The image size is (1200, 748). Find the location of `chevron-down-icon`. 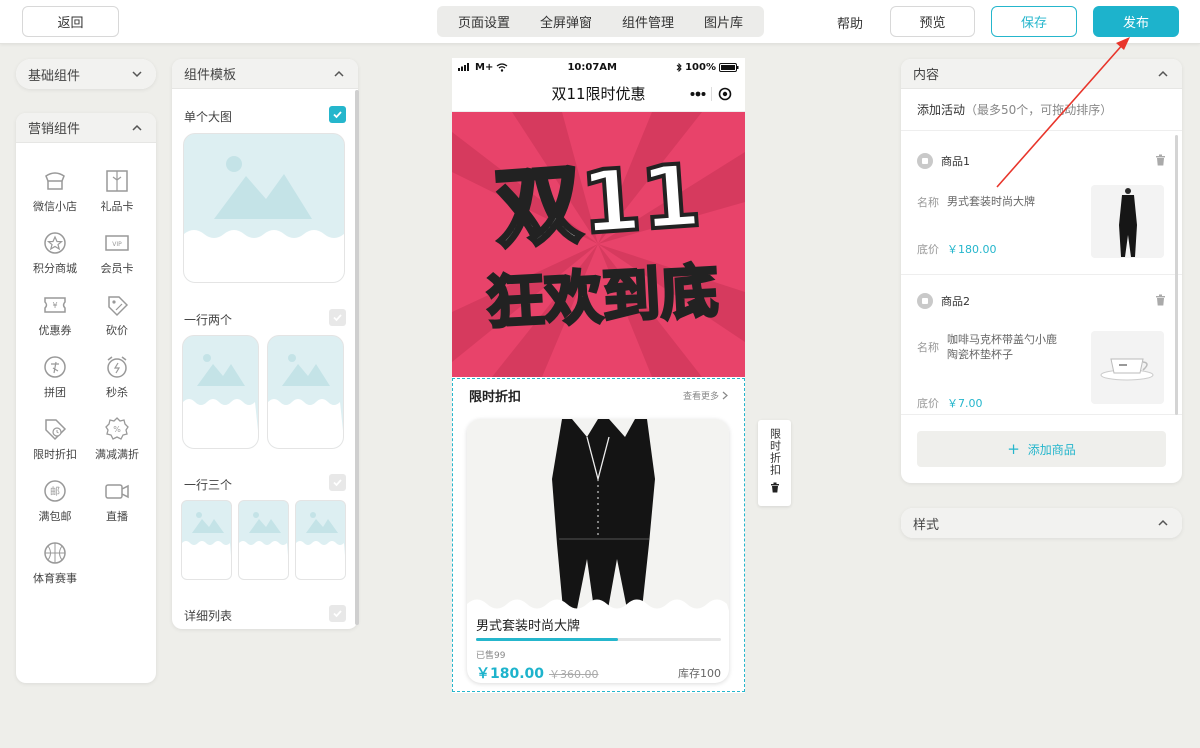

chevron-down-icon is located at coordinates (137, 74).